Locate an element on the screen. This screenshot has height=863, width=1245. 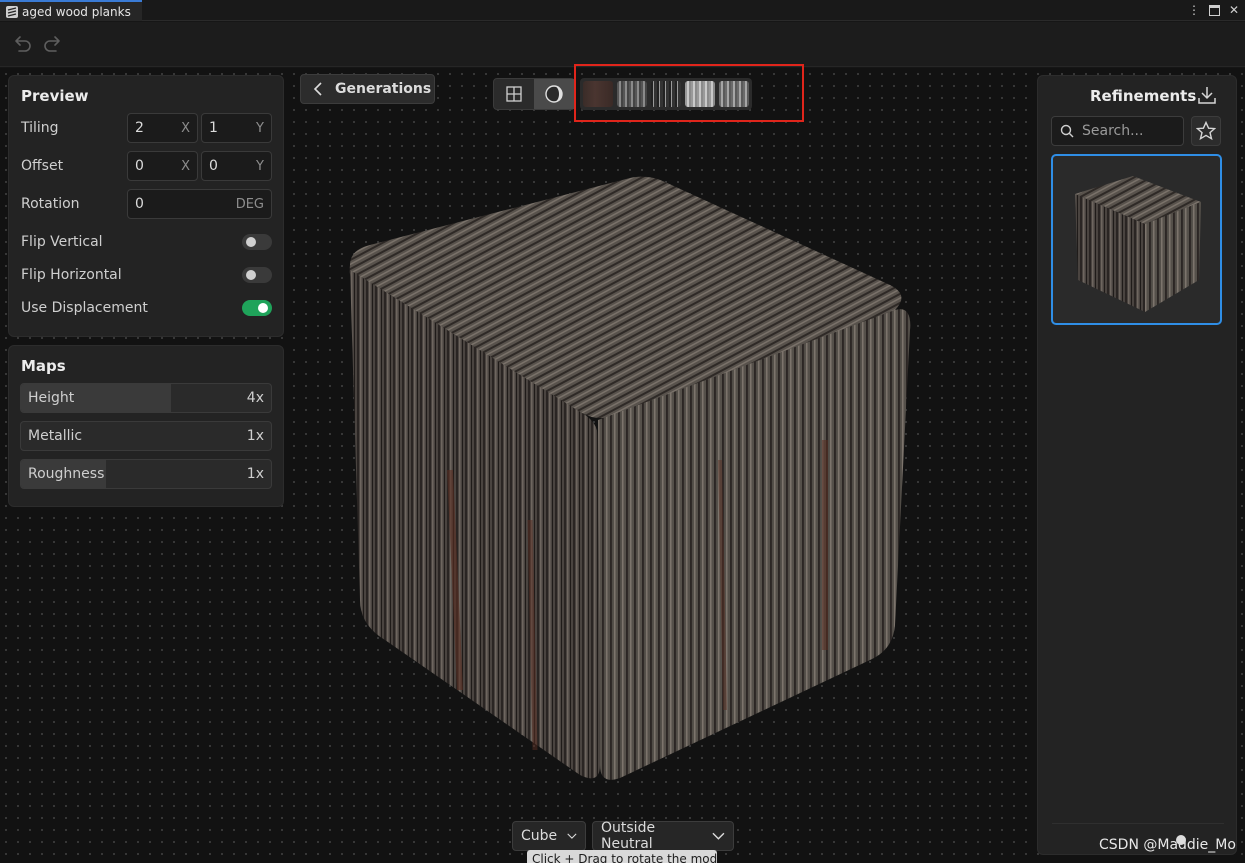
tiling-x-field: 2 X is located at coordinates (162, 128).